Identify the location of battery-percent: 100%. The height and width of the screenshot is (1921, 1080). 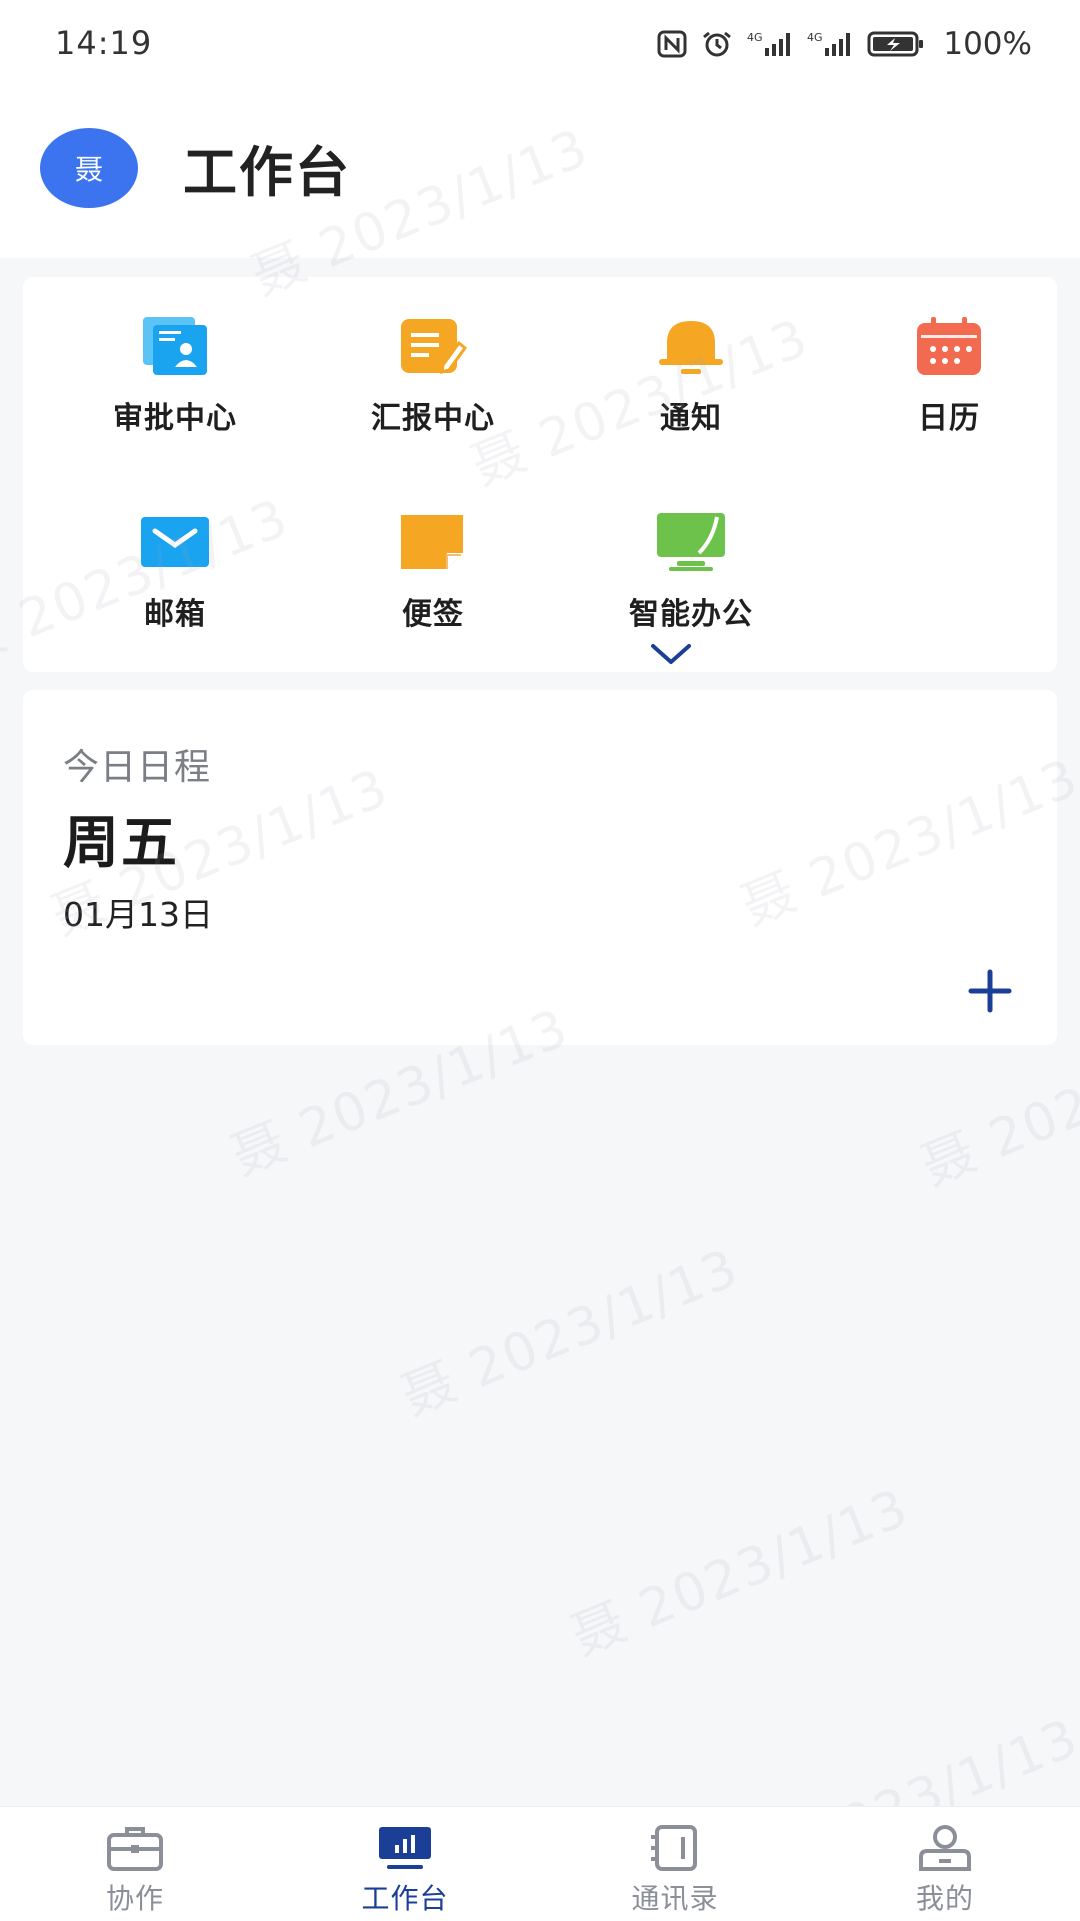
(987, 44).